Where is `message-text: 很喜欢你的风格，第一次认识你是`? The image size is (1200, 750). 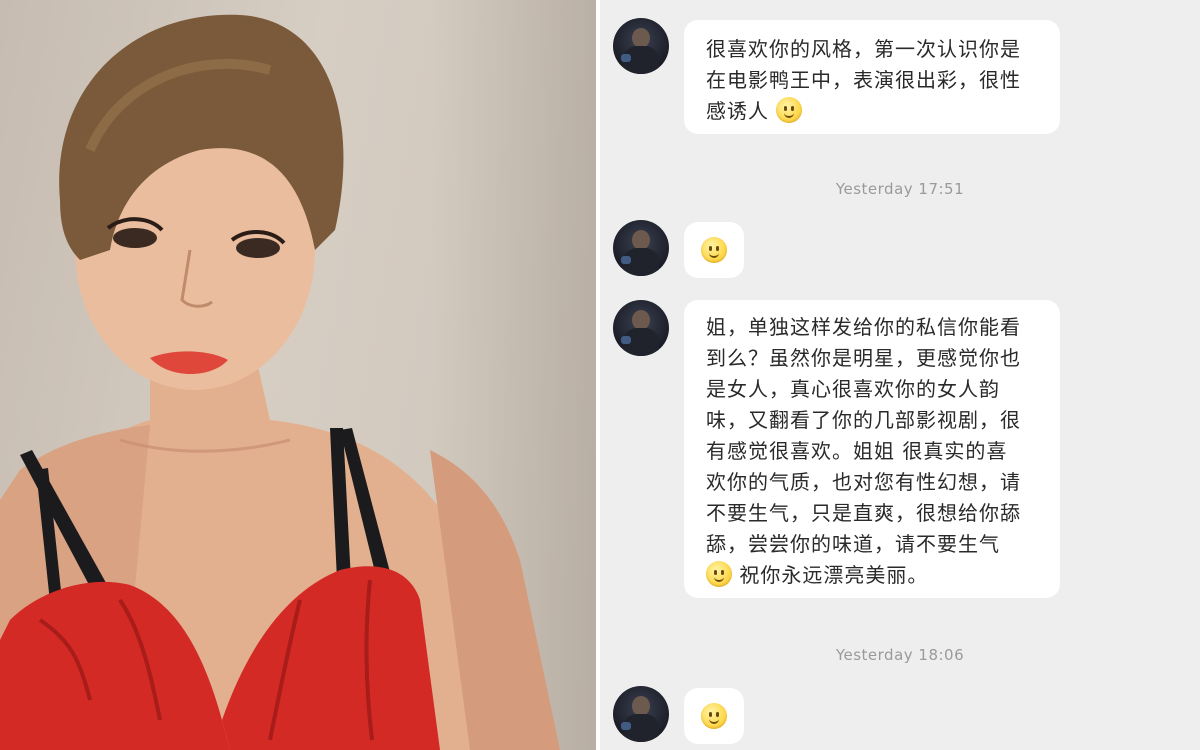
message-text: 很喜欢你的风格，第一次认识你是 is located at coordinates (863, 49).